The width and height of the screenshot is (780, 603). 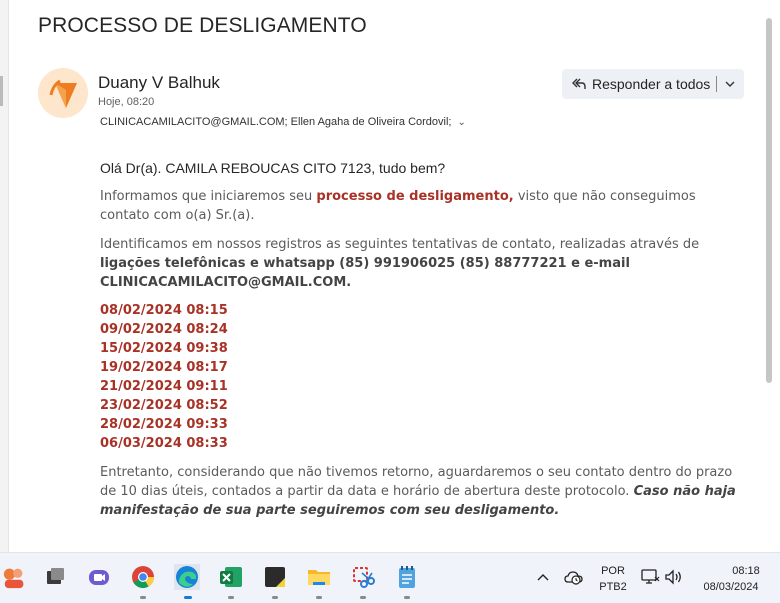 What do you see at coordinates (390, 577) in the screenshot?
I see `taskbar: POR PTB2 08:18 08/03/2024` at bounding box center [390, 577].